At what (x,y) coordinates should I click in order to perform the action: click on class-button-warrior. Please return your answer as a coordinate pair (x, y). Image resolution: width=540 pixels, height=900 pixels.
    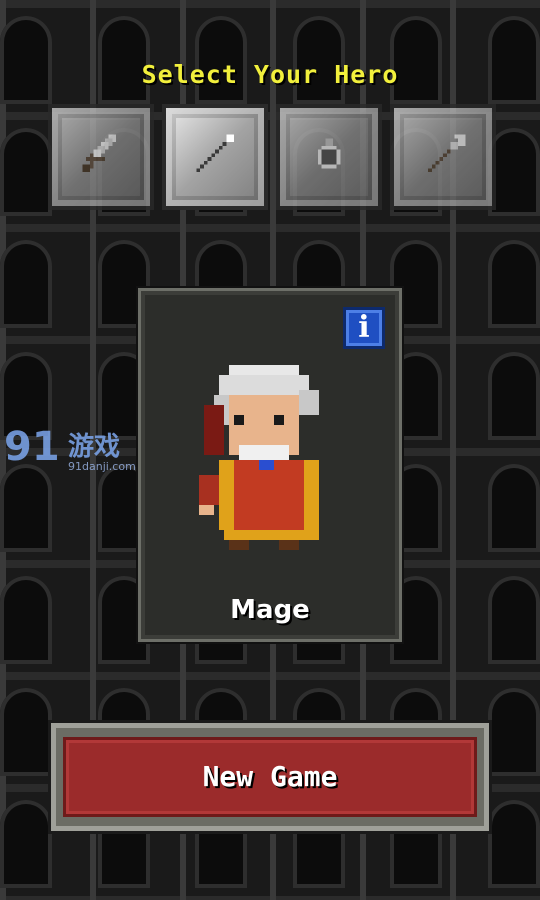
    Looking at the image, I should click on (101, 157).